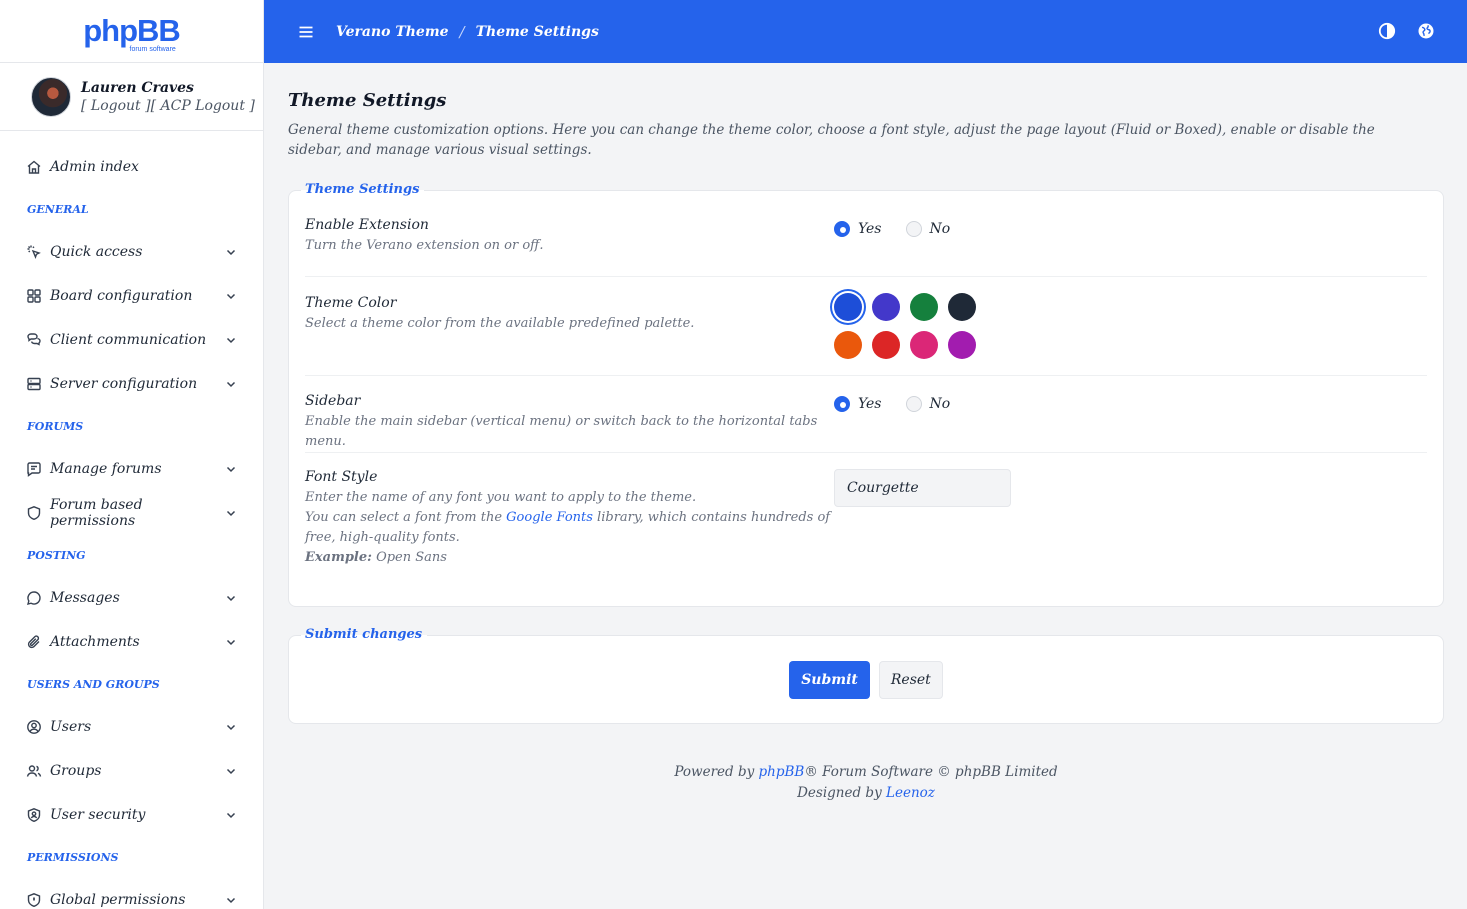 The image size is (1467, 909). Describe the element at coordinates (131, 727) in the screenshot. I see `sidebar-item-users: Users` at that location.